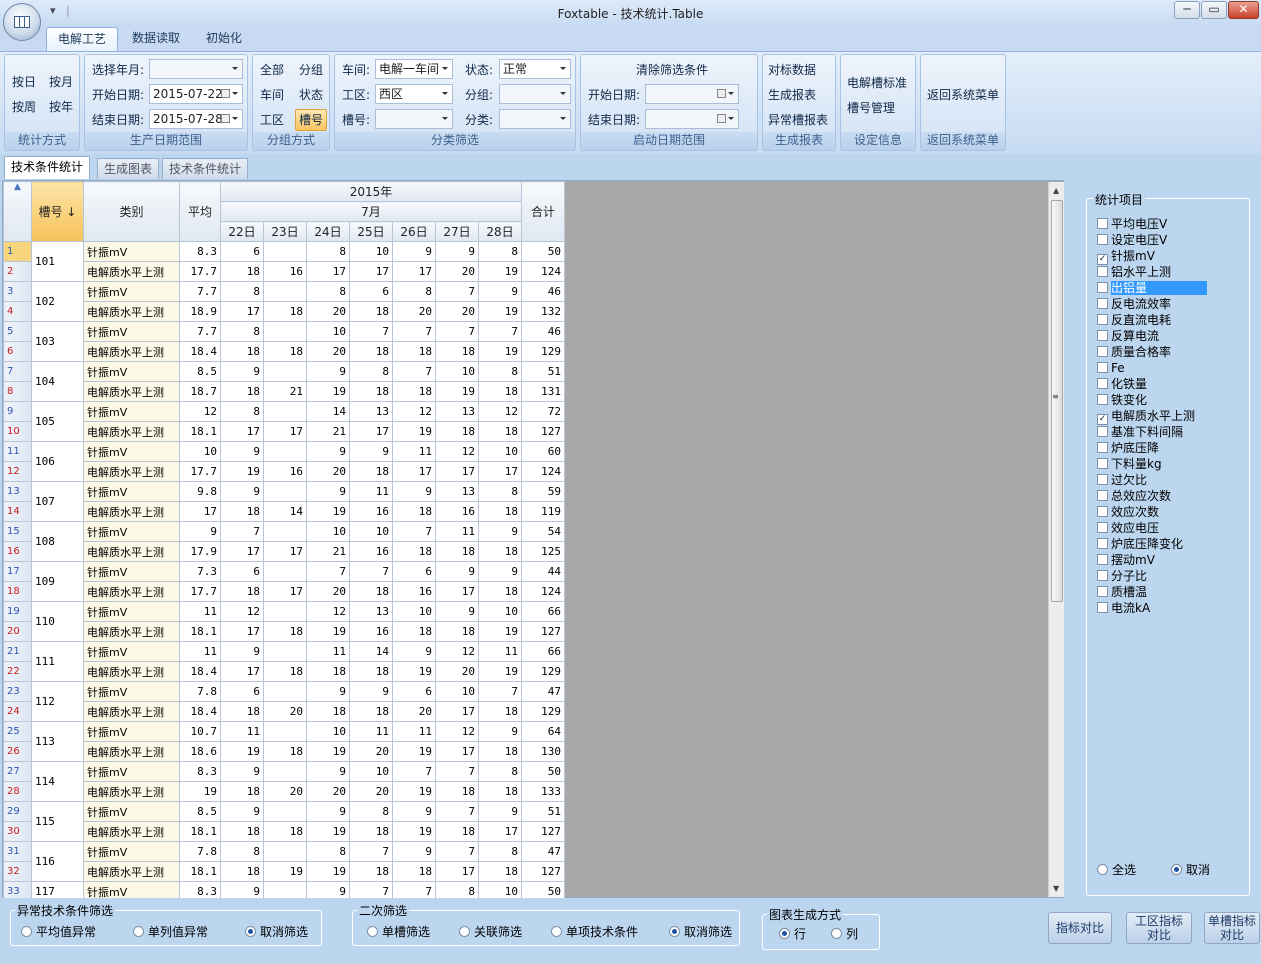 The width and height of the screenshot is (1261, 964). I want to click on single-item-radio: 单项技术条件, so click(594, 931).